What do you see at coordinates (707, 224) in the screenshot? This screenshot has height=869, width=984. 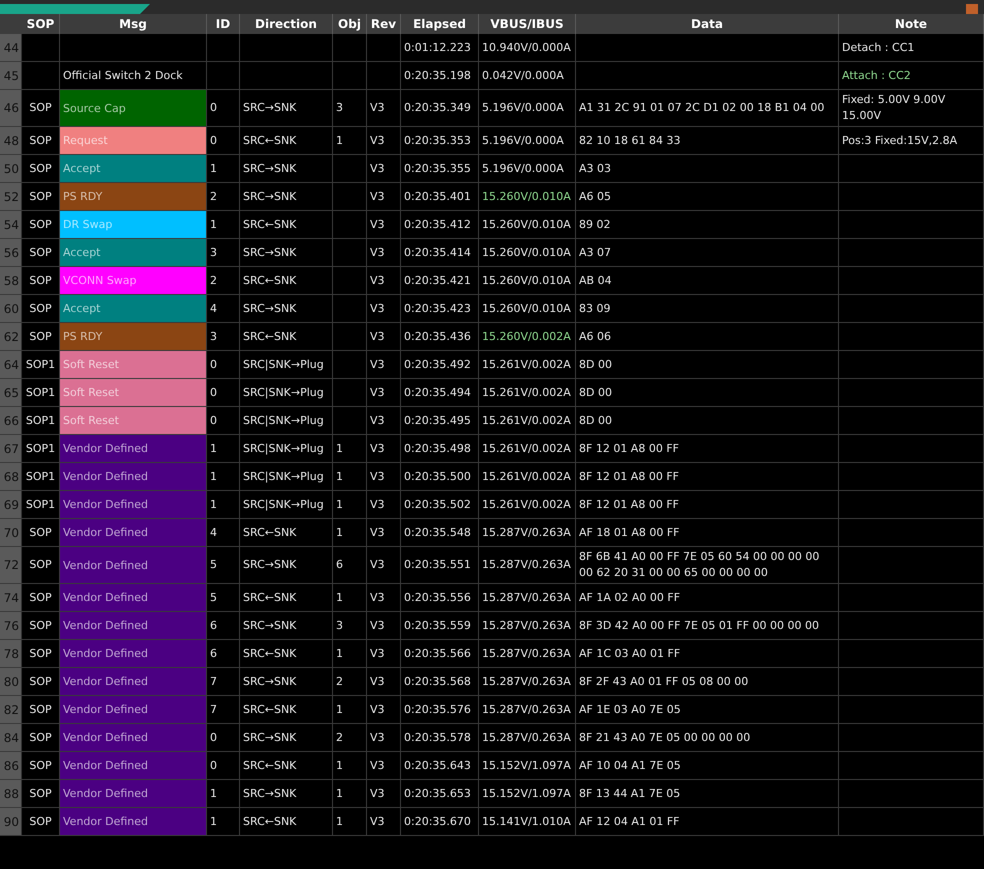 I see `table-cell: 89 02` at bounding box center [707, 224].